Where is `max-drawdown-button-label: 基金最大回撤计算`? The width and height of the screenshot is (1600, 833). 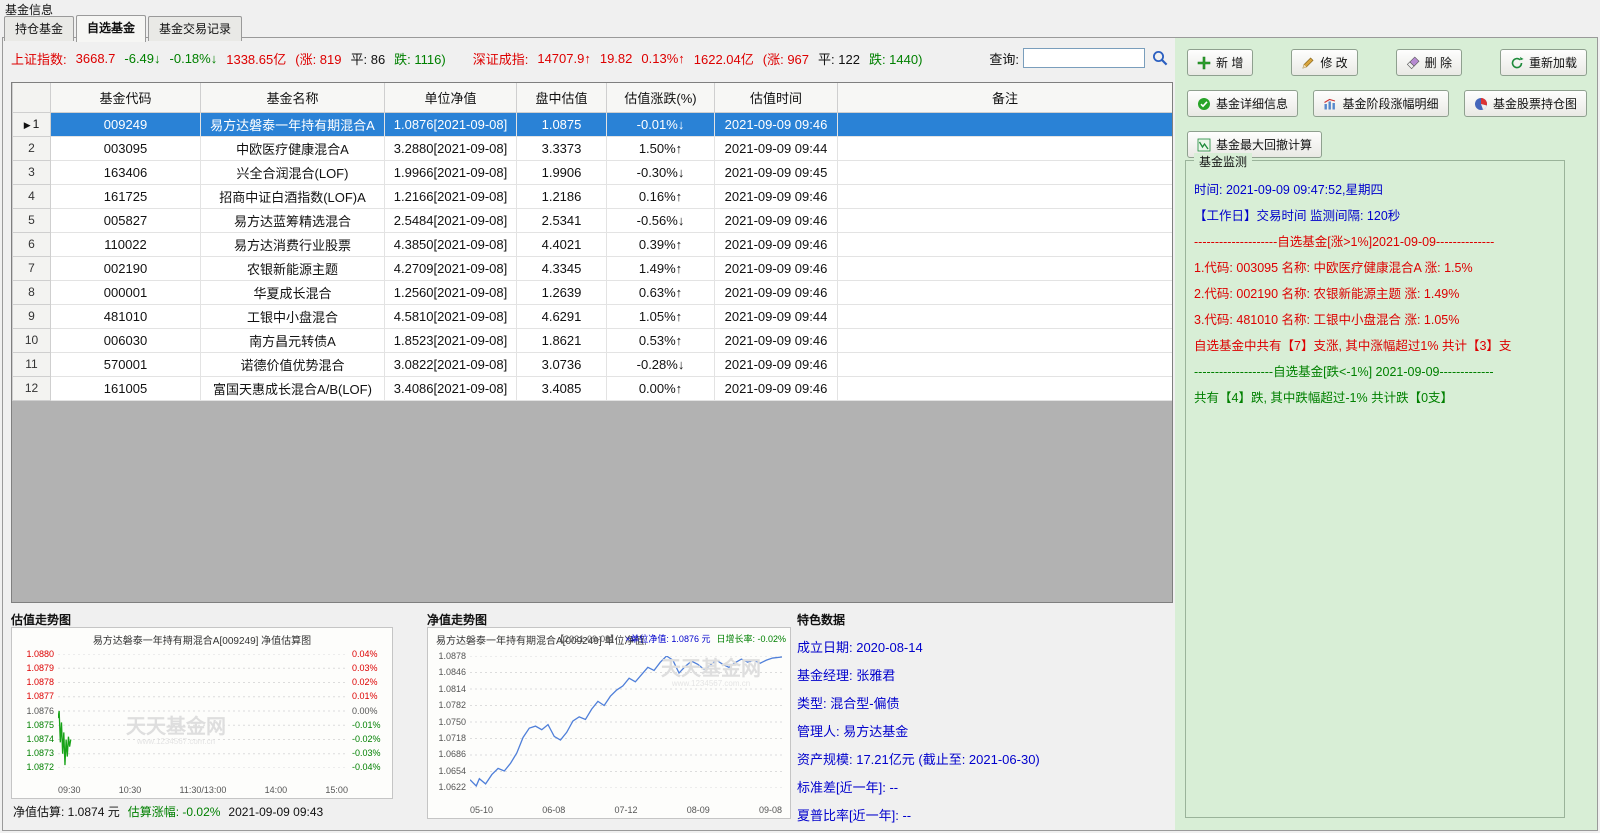
max-drawdown-button-label: 基金最大回撤计算 is located at coordinates (1264, 145).